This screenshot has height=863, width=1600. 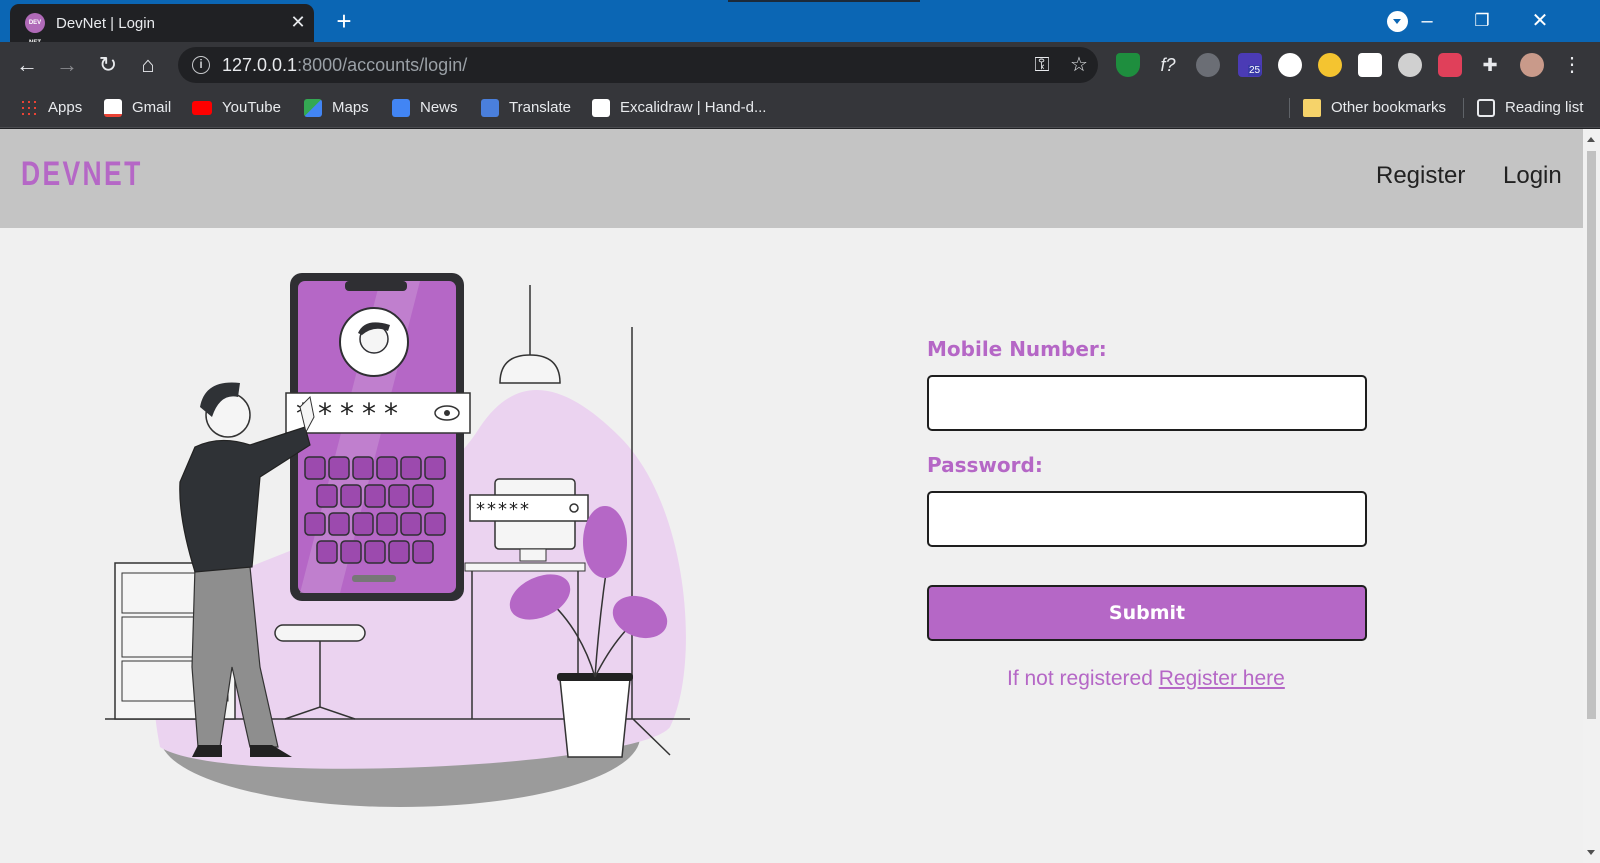 I want to click on bookmark-apps: Apps, so click(x=51, y=108).